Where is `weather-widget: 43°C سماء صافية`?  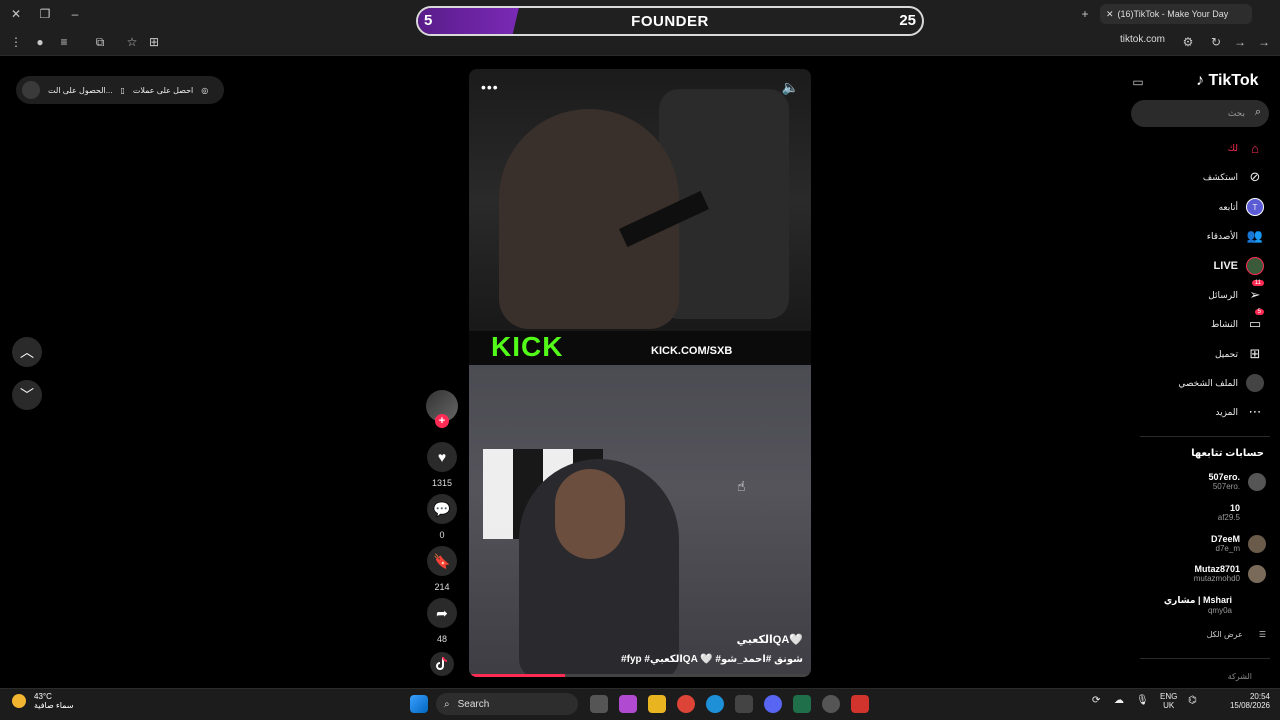 weather-widget: 43°C سماء صافية is located at coordinates (43, 701).